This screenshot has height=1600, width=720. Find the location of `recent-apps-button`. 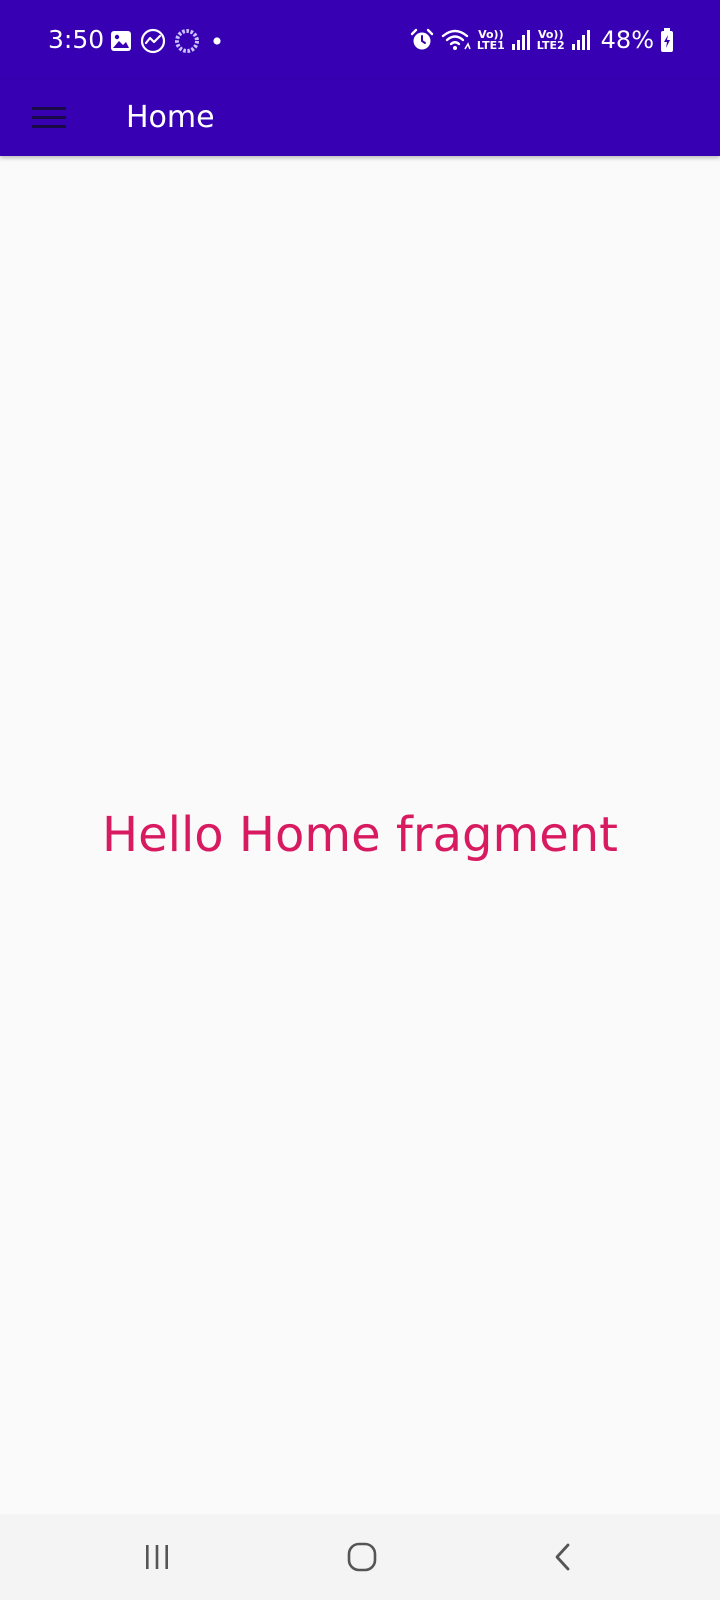

recent-apps-button is located at coordinates (157, 1557).